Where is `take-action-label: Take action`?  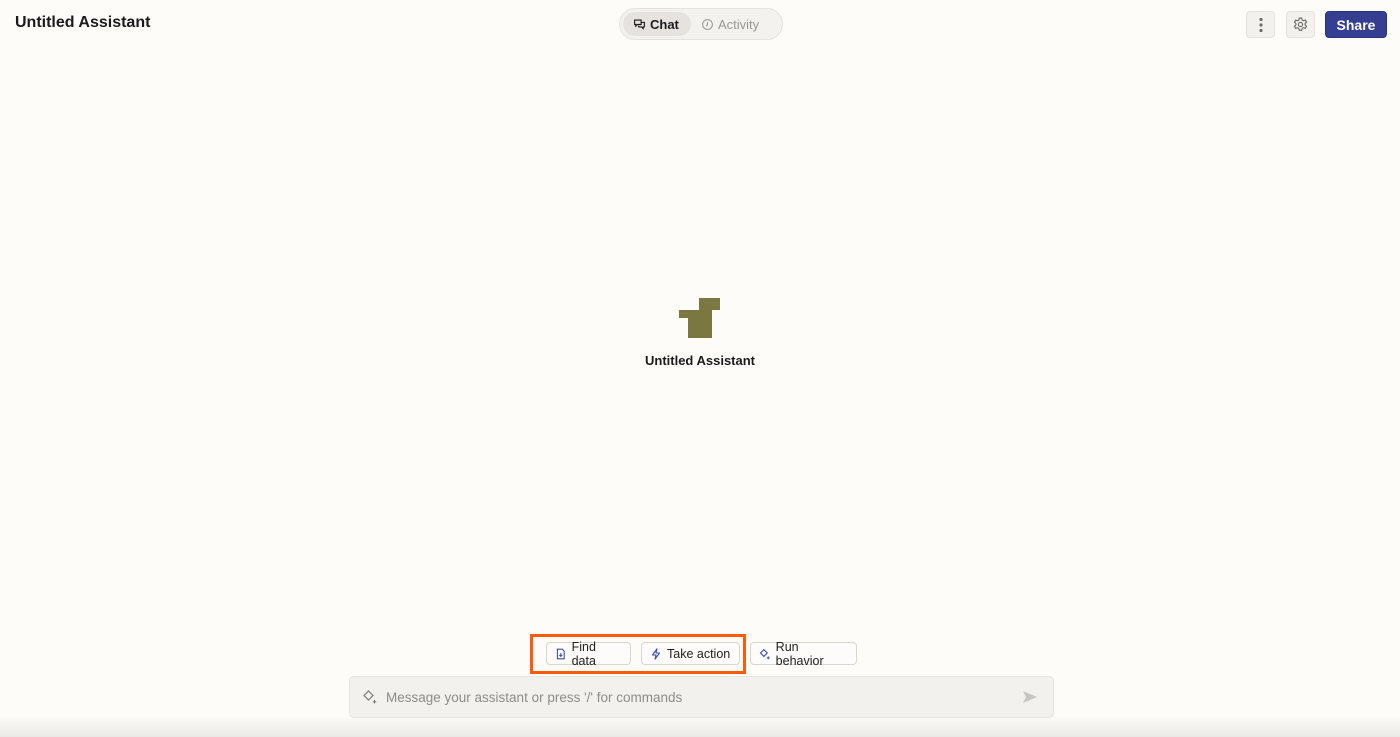 take-action-label: Take action is located at coordinates (699, 653).